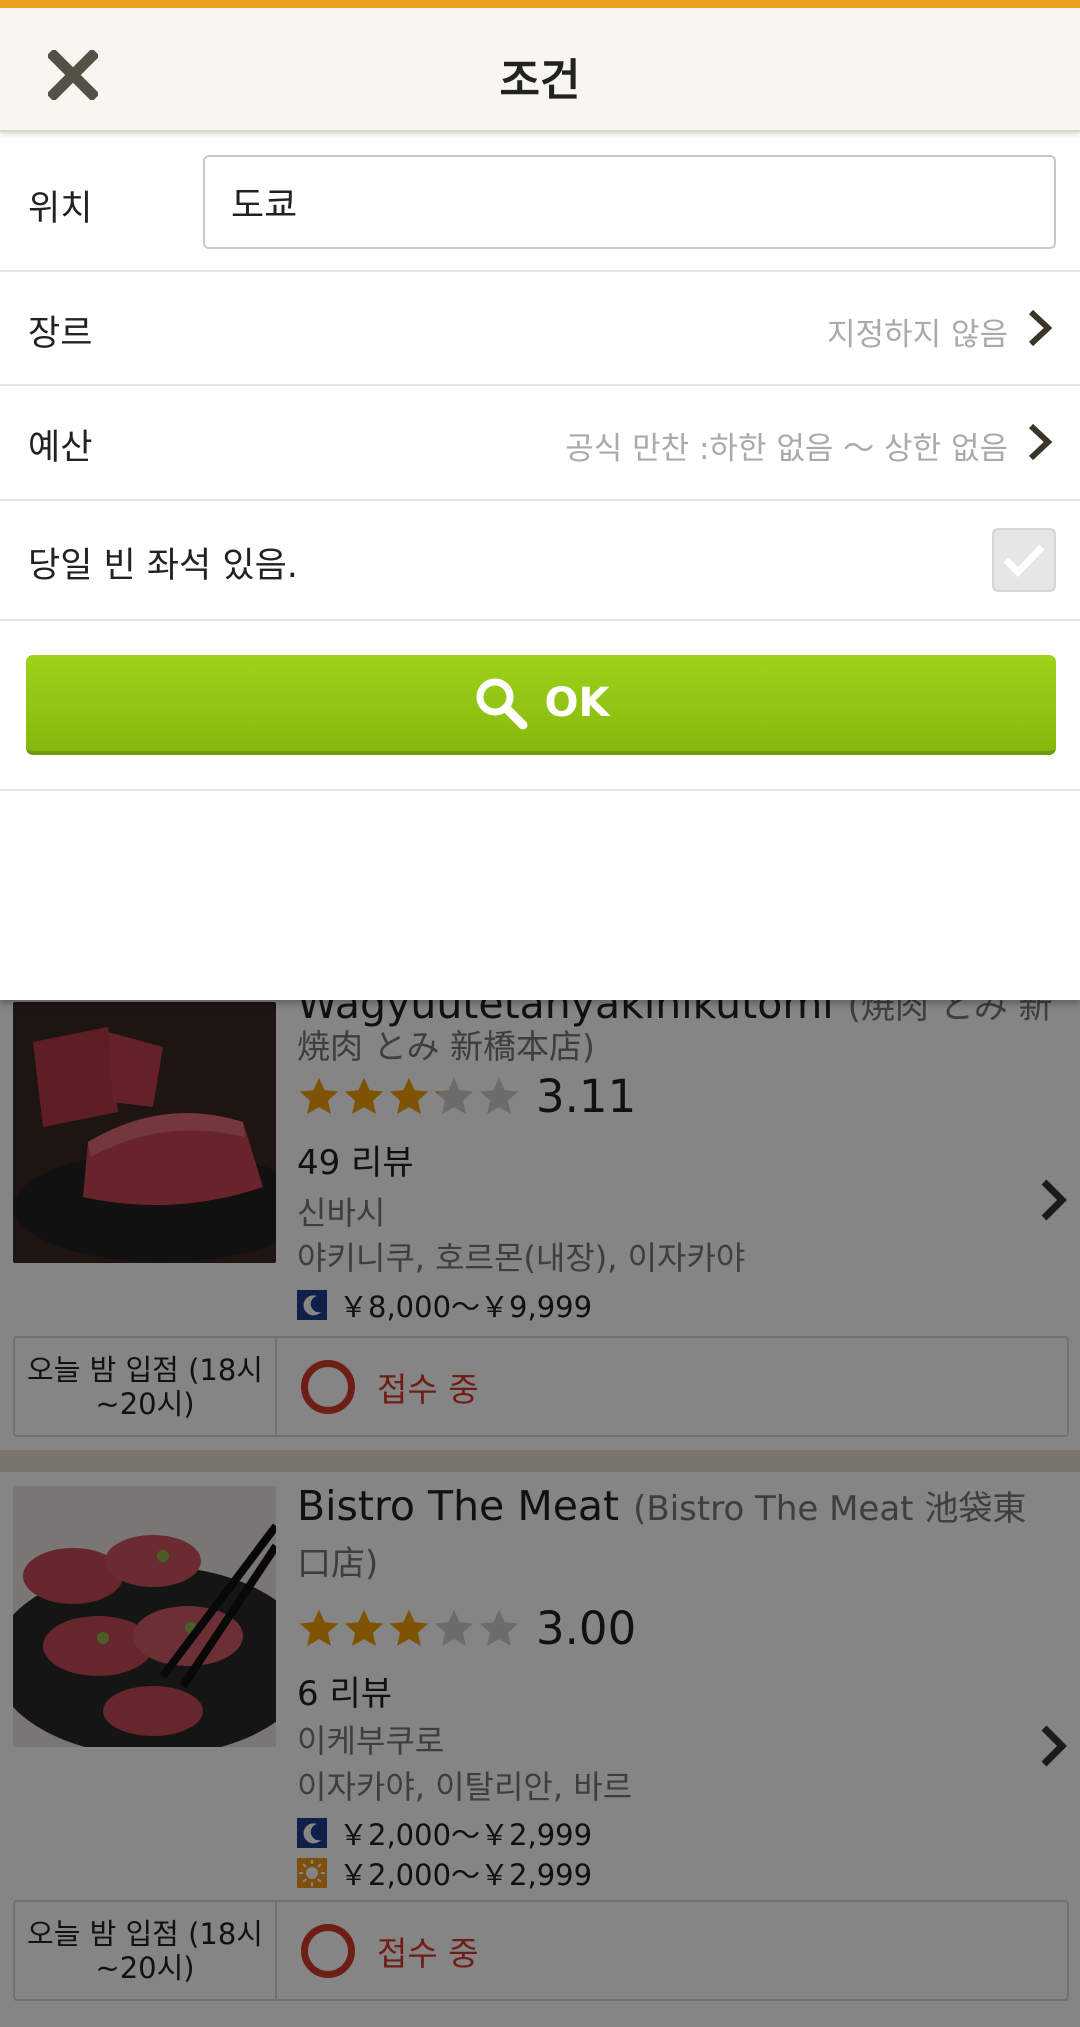  I want to click on checkmark-icon, so click(1024, 561).